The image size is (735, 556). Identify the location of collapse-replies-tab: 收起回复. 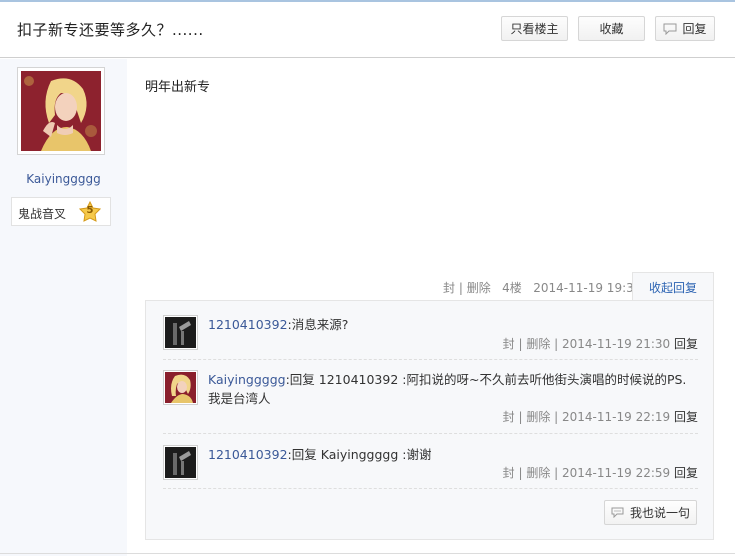
(673, 286).